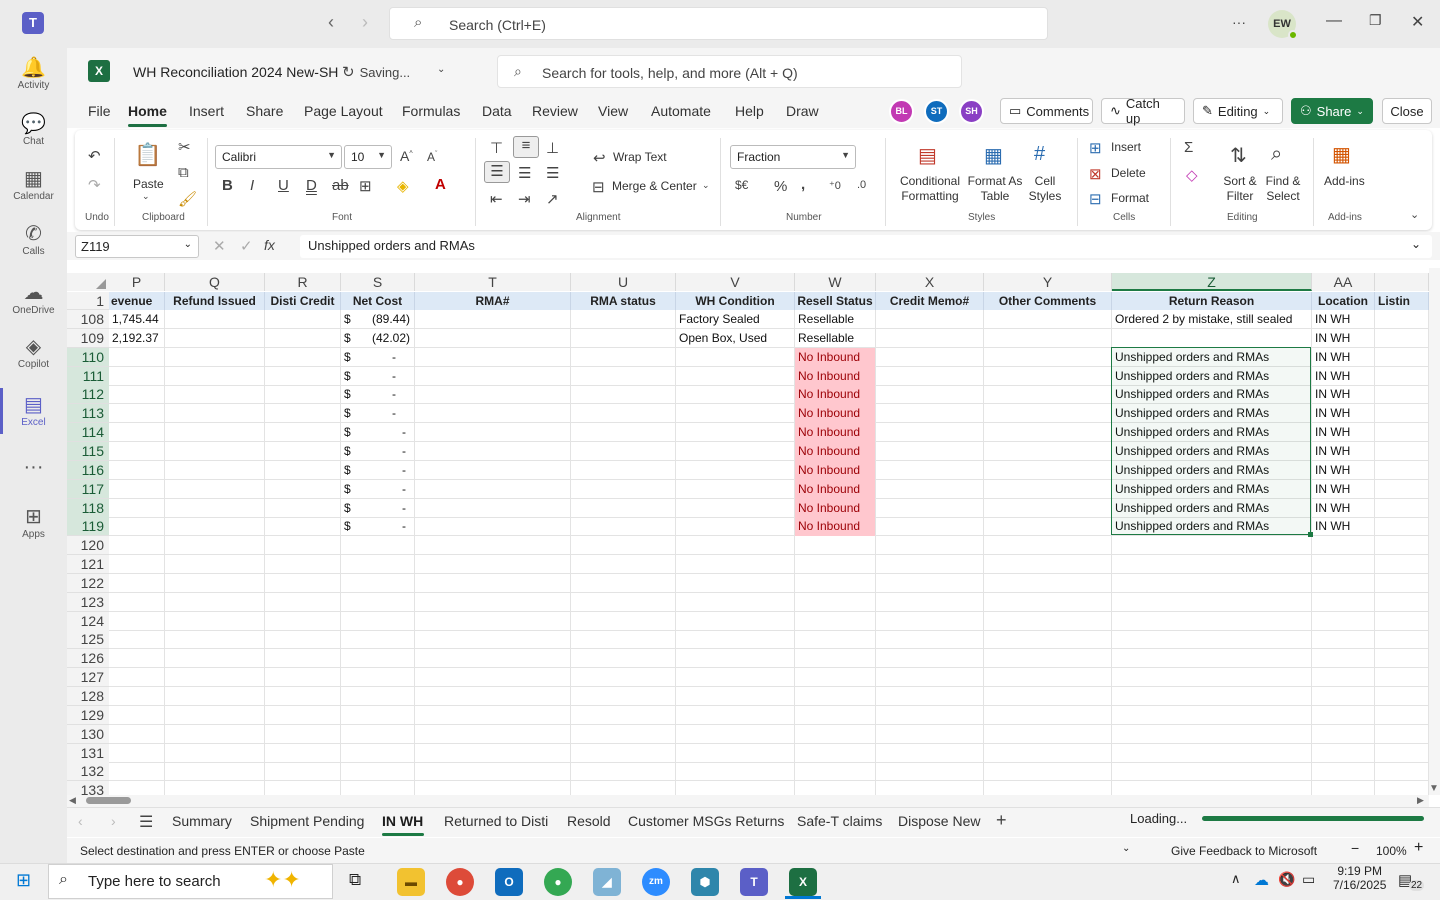  I want to click on cell-s117-currency: $, so click(351, 489).